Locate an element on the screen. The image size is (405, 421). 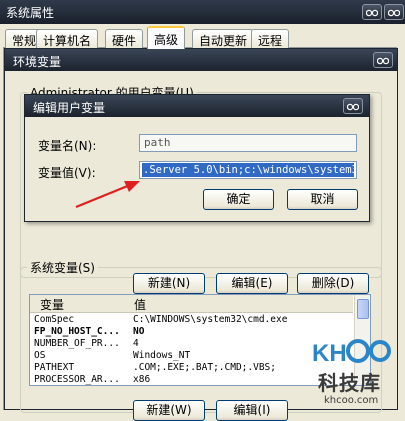
variable-column-header: 变量 is located at coordinates (52, 304).